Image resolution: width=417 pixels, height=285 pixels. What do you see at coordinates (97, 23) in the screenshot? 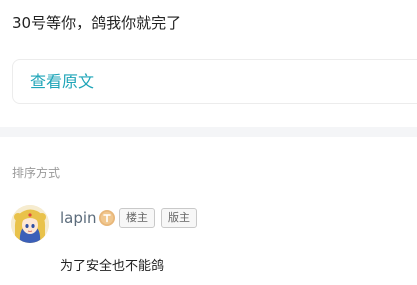
I see `post-body-text: 30号等你，鸽我你就完了` at bounding box center [97, 23].